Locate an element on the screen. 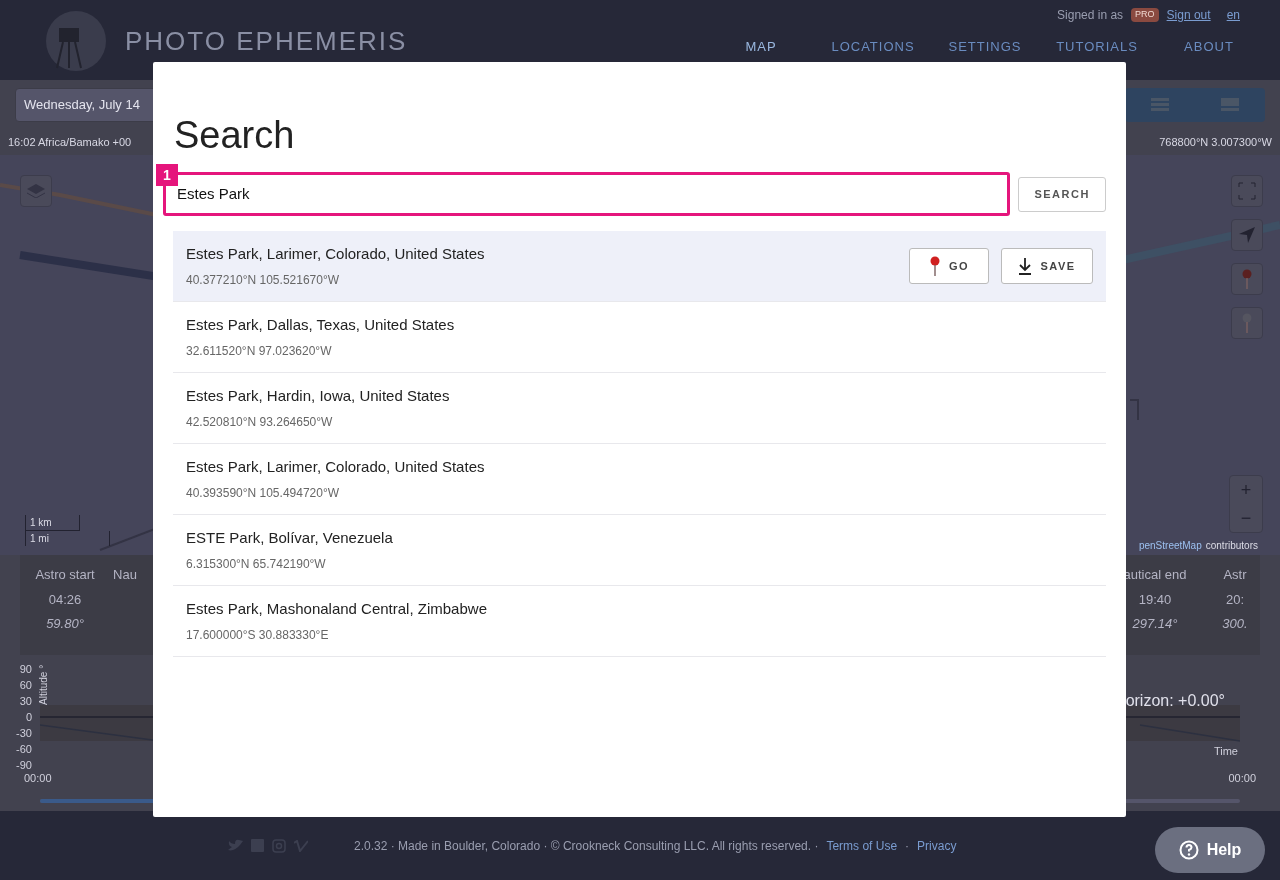 The width and height of the screenshot is (1280, 880). annotation-badge: 1 is located at coordinates (167, 175).